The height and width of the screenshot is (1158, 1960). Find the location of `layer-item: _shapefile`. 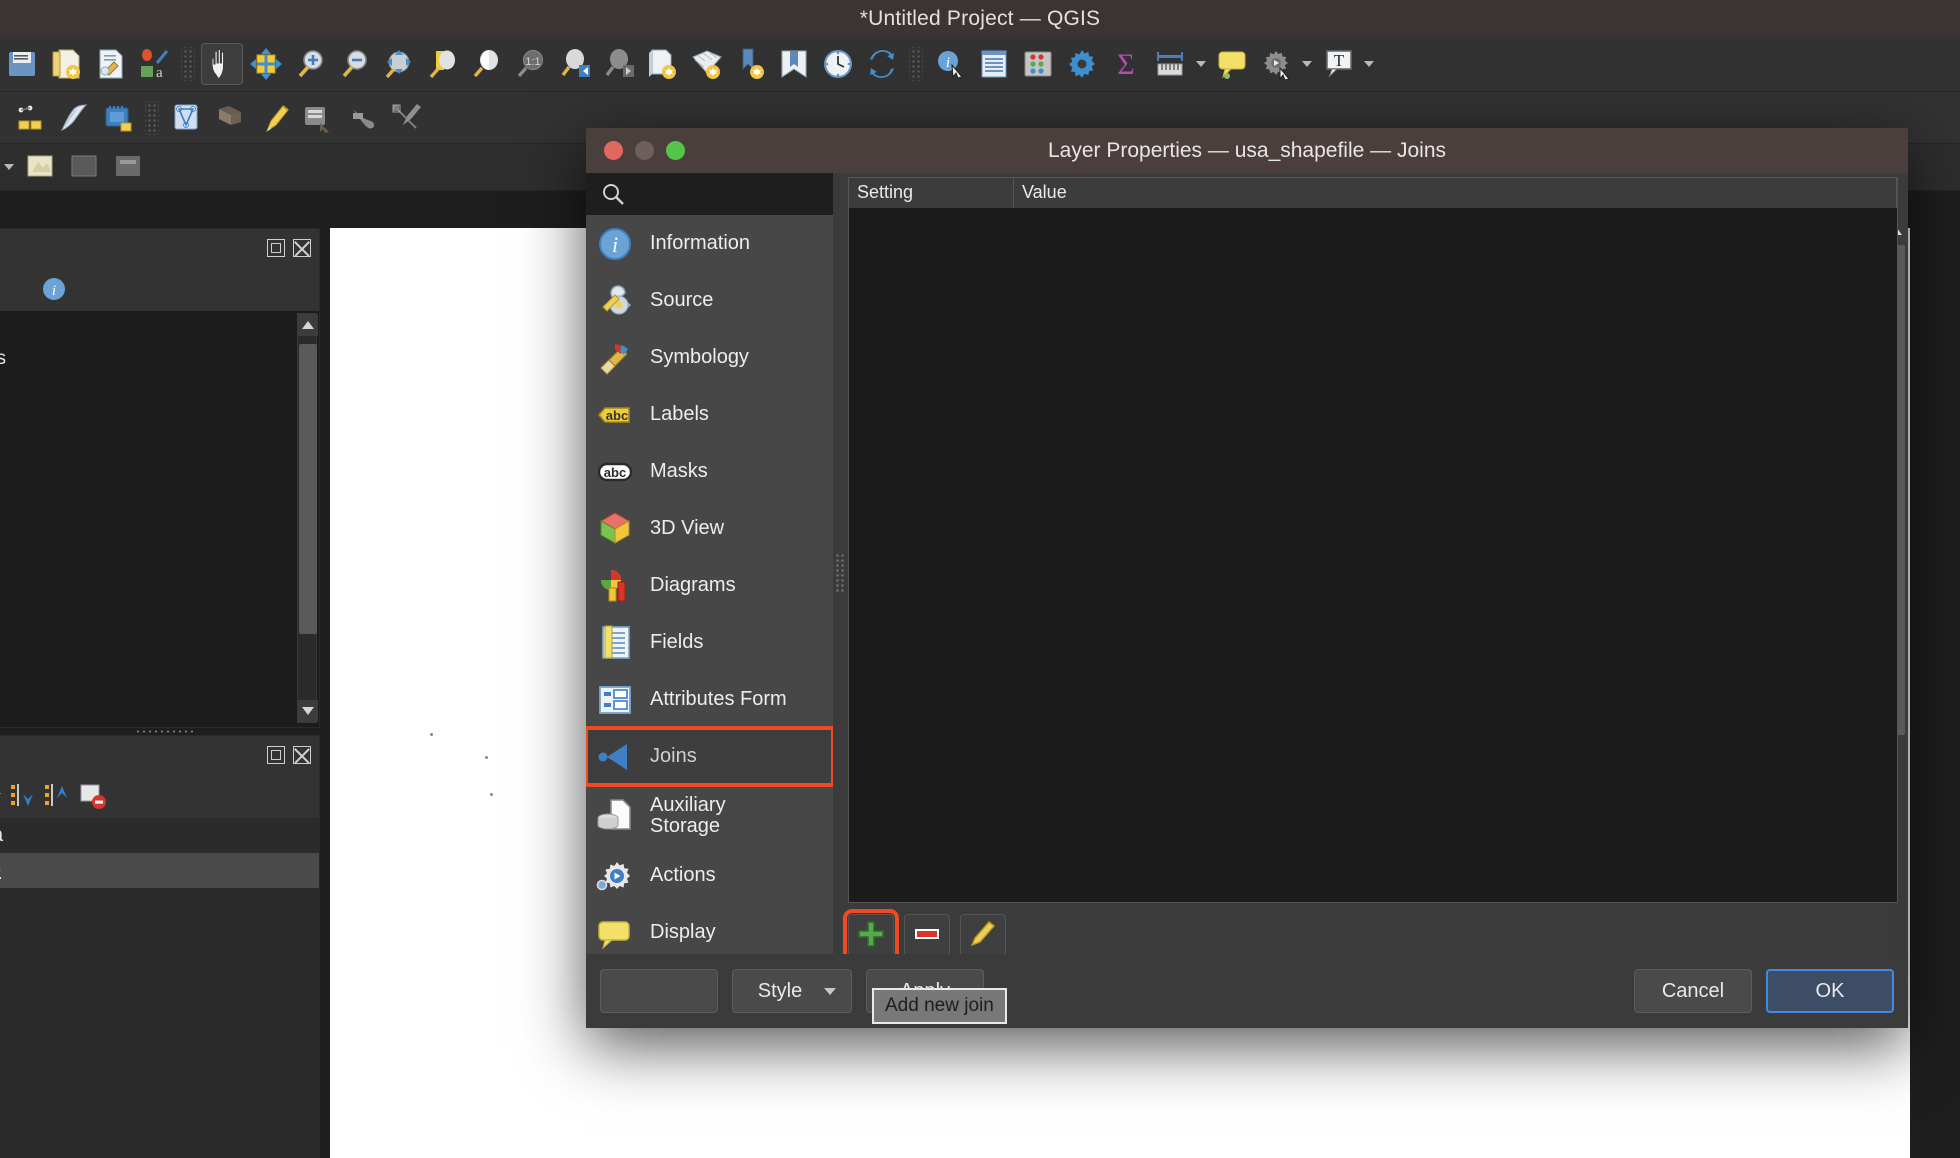

layer-item: _shapefile is located at coordinates (159, 870).